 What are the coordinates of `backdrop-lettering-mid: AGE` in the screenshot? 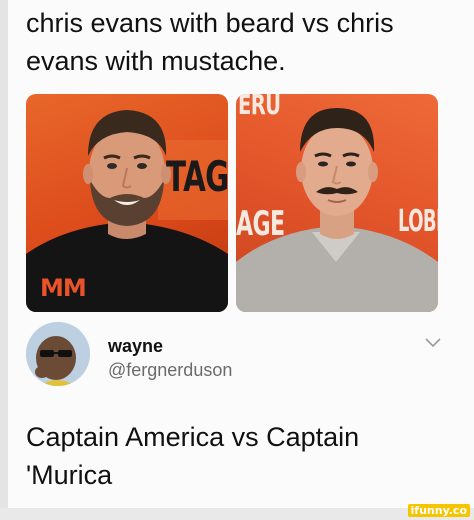 It's located at (260, 224).